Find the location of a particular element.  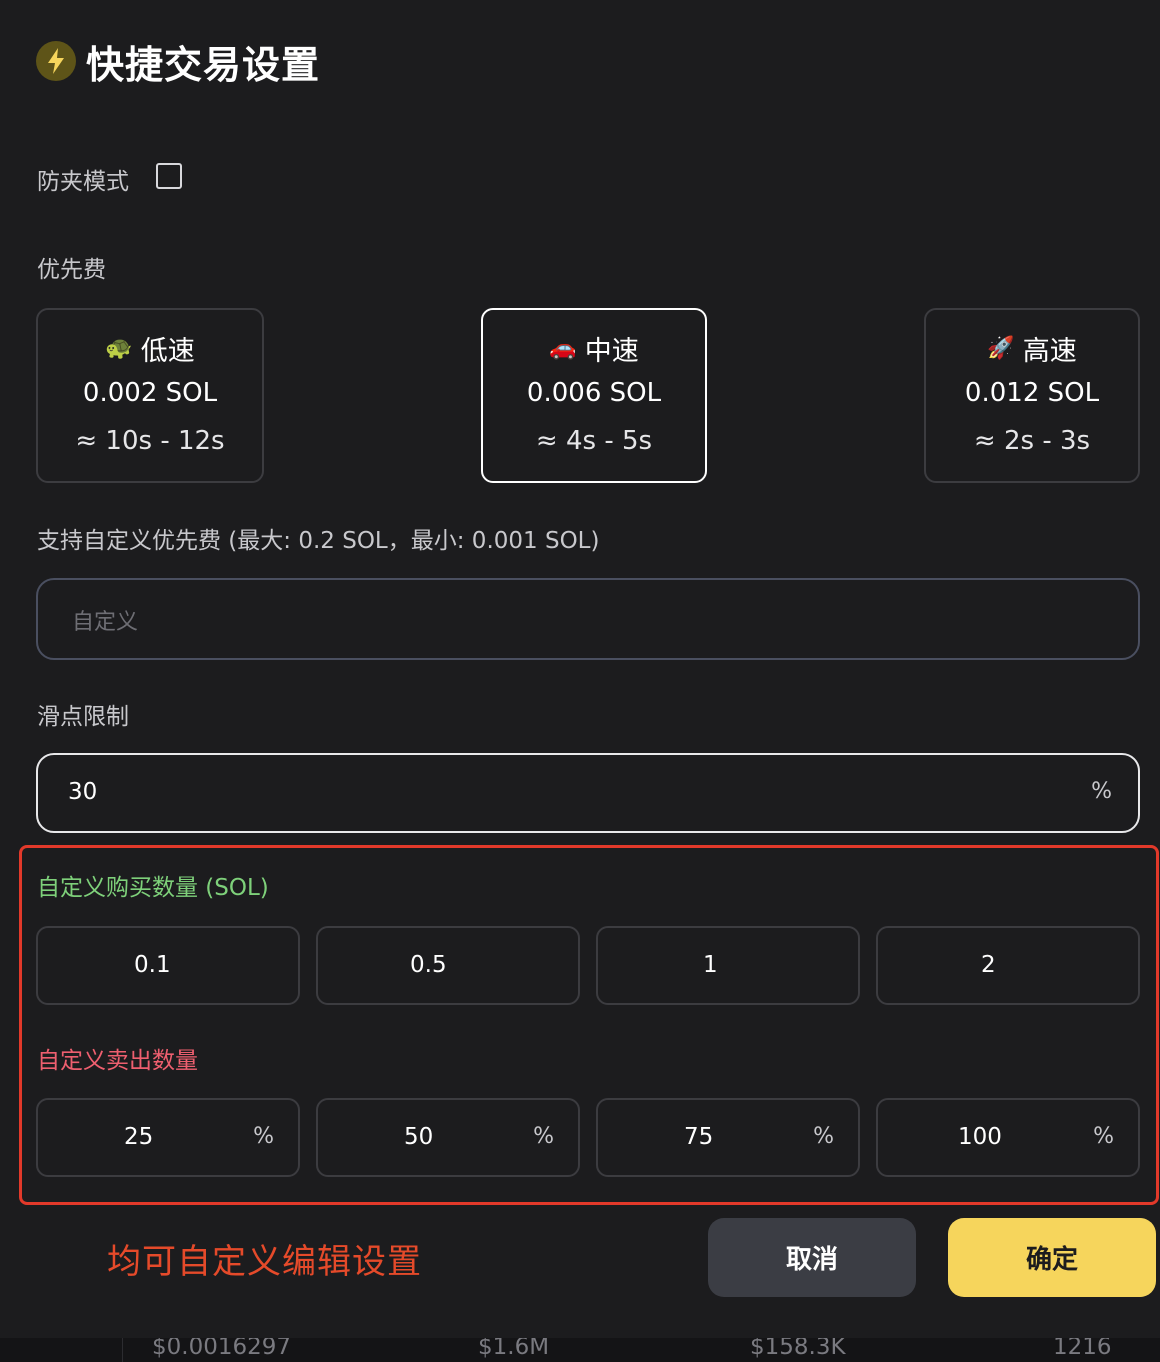

background-price: $0.0016297 is located at coordinates (222, 1349).